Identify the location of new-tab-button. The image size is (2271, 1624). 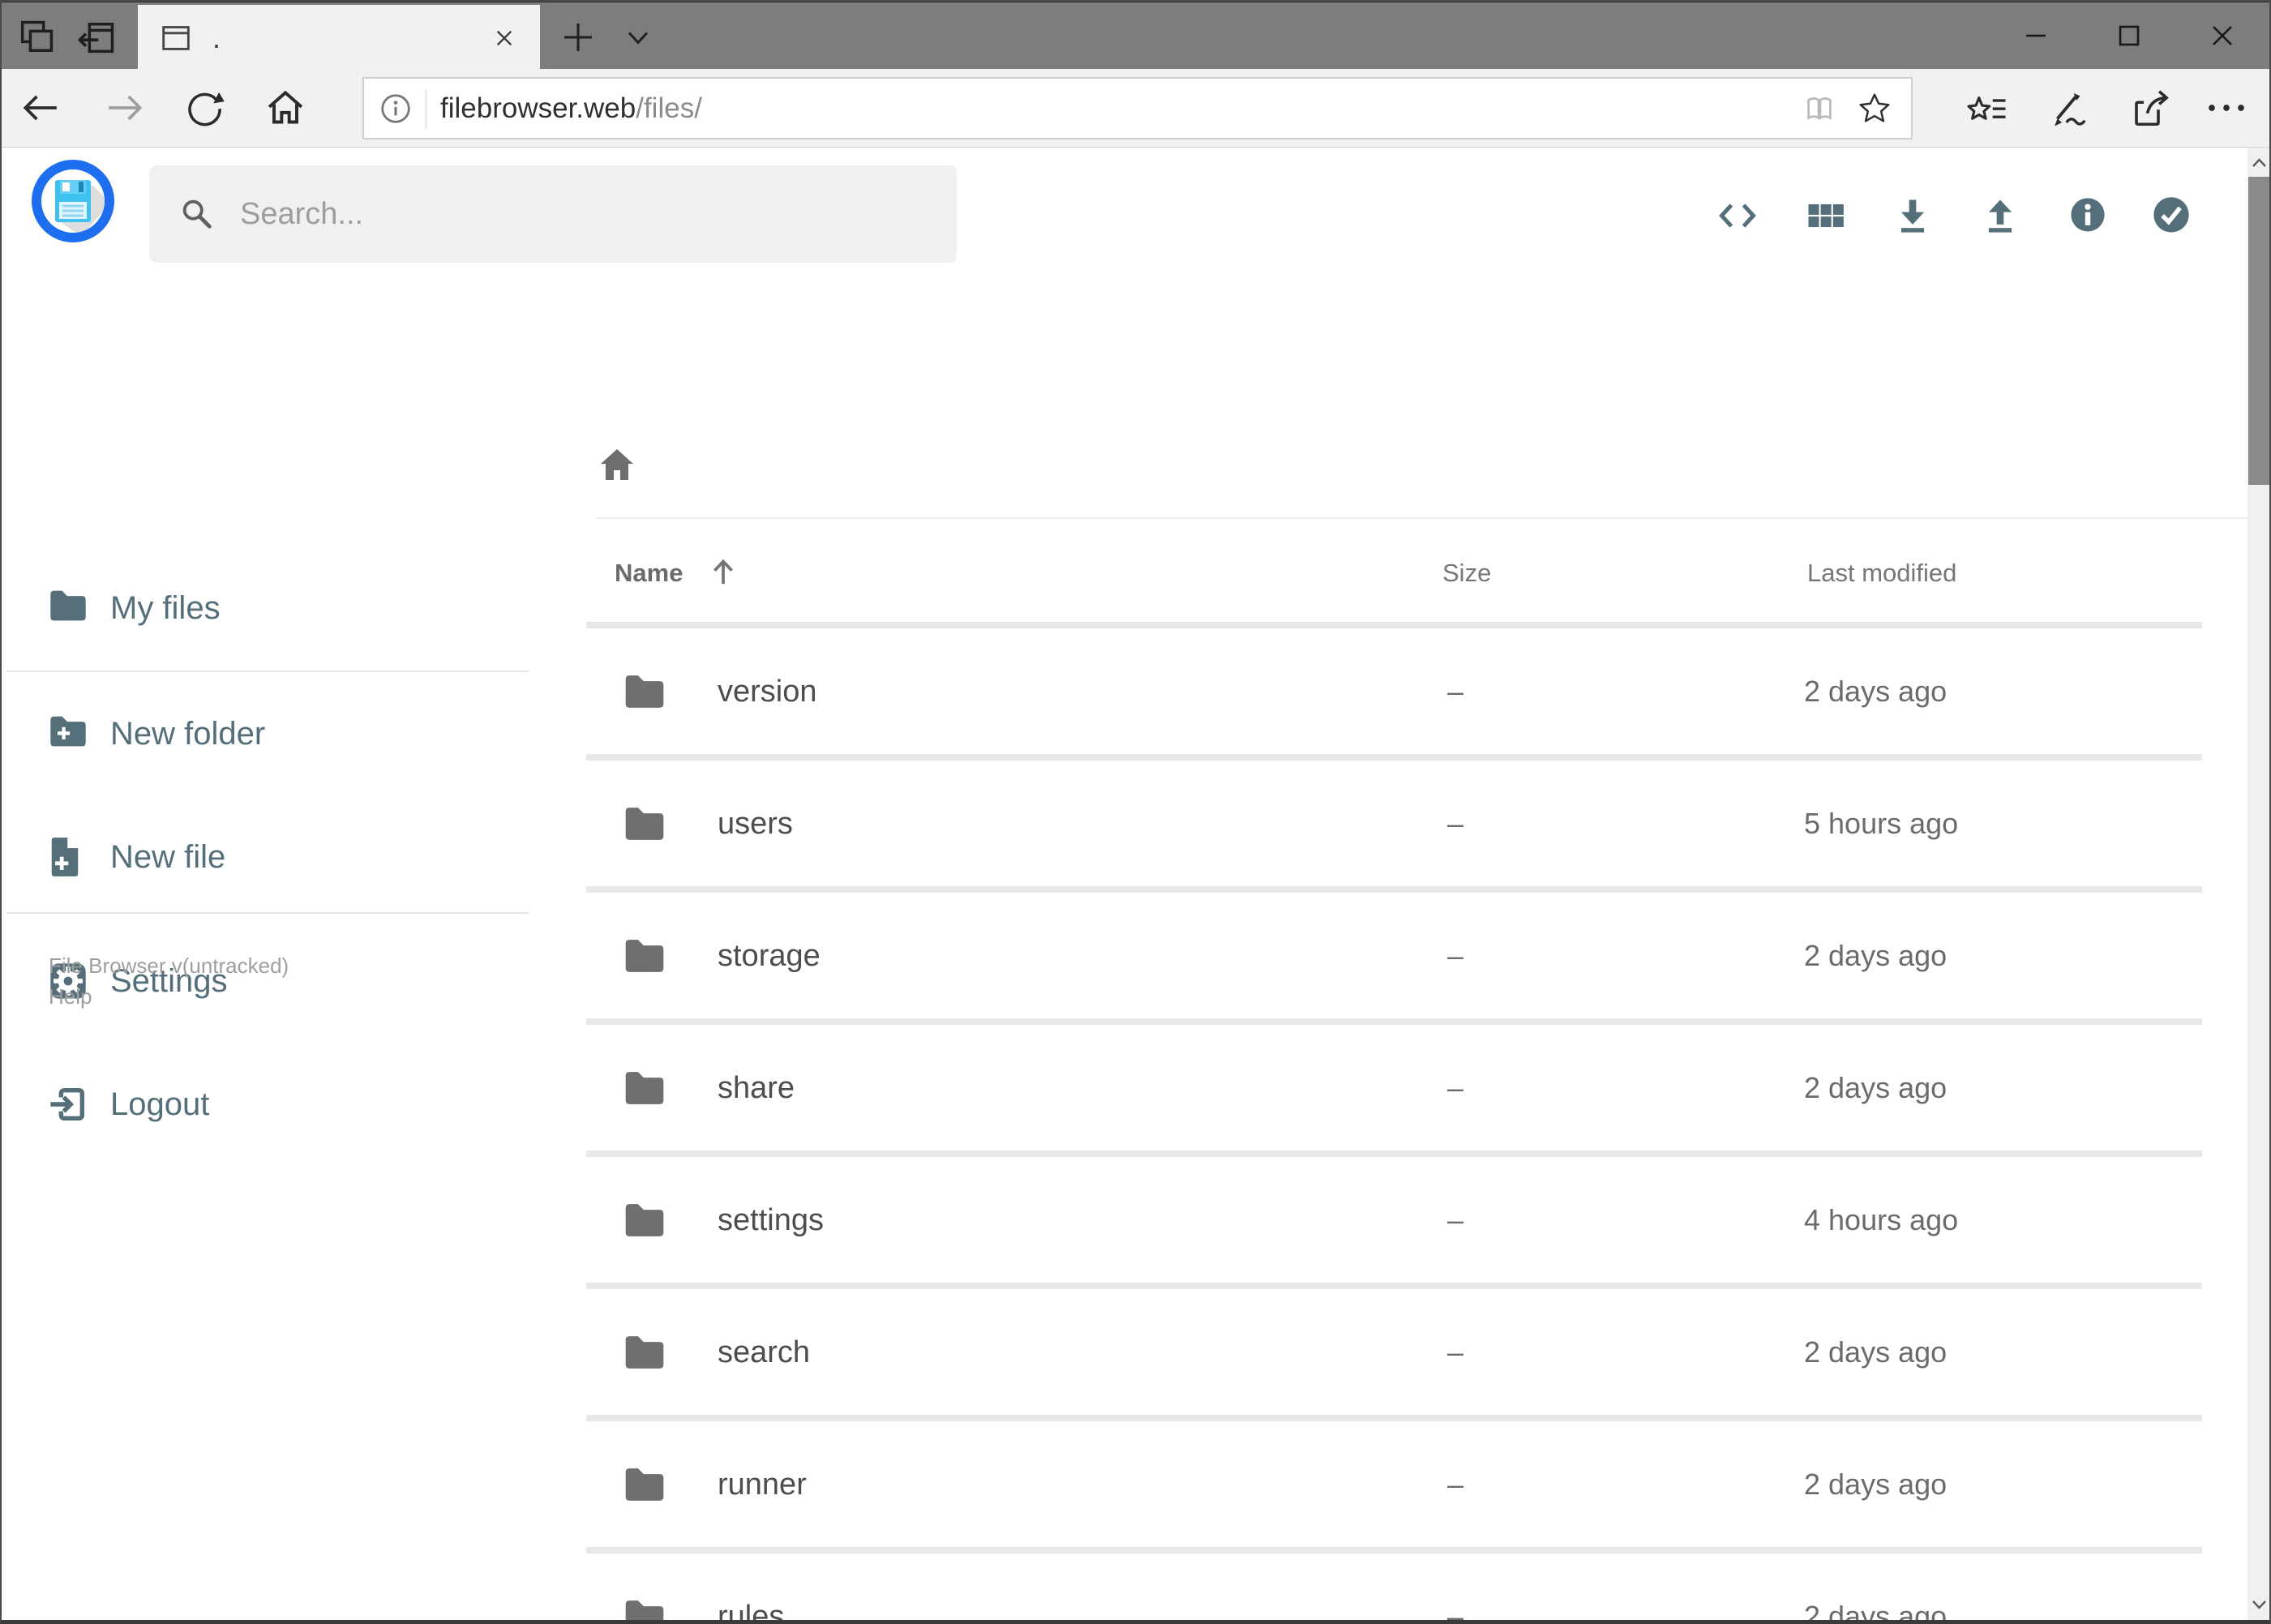
(578, 37).